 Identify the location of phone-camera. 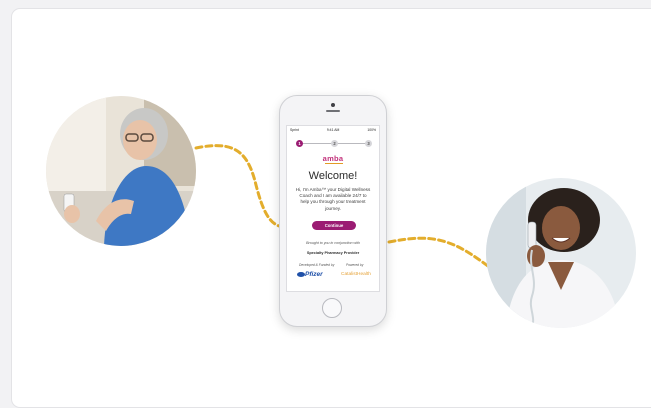
(333, 105).